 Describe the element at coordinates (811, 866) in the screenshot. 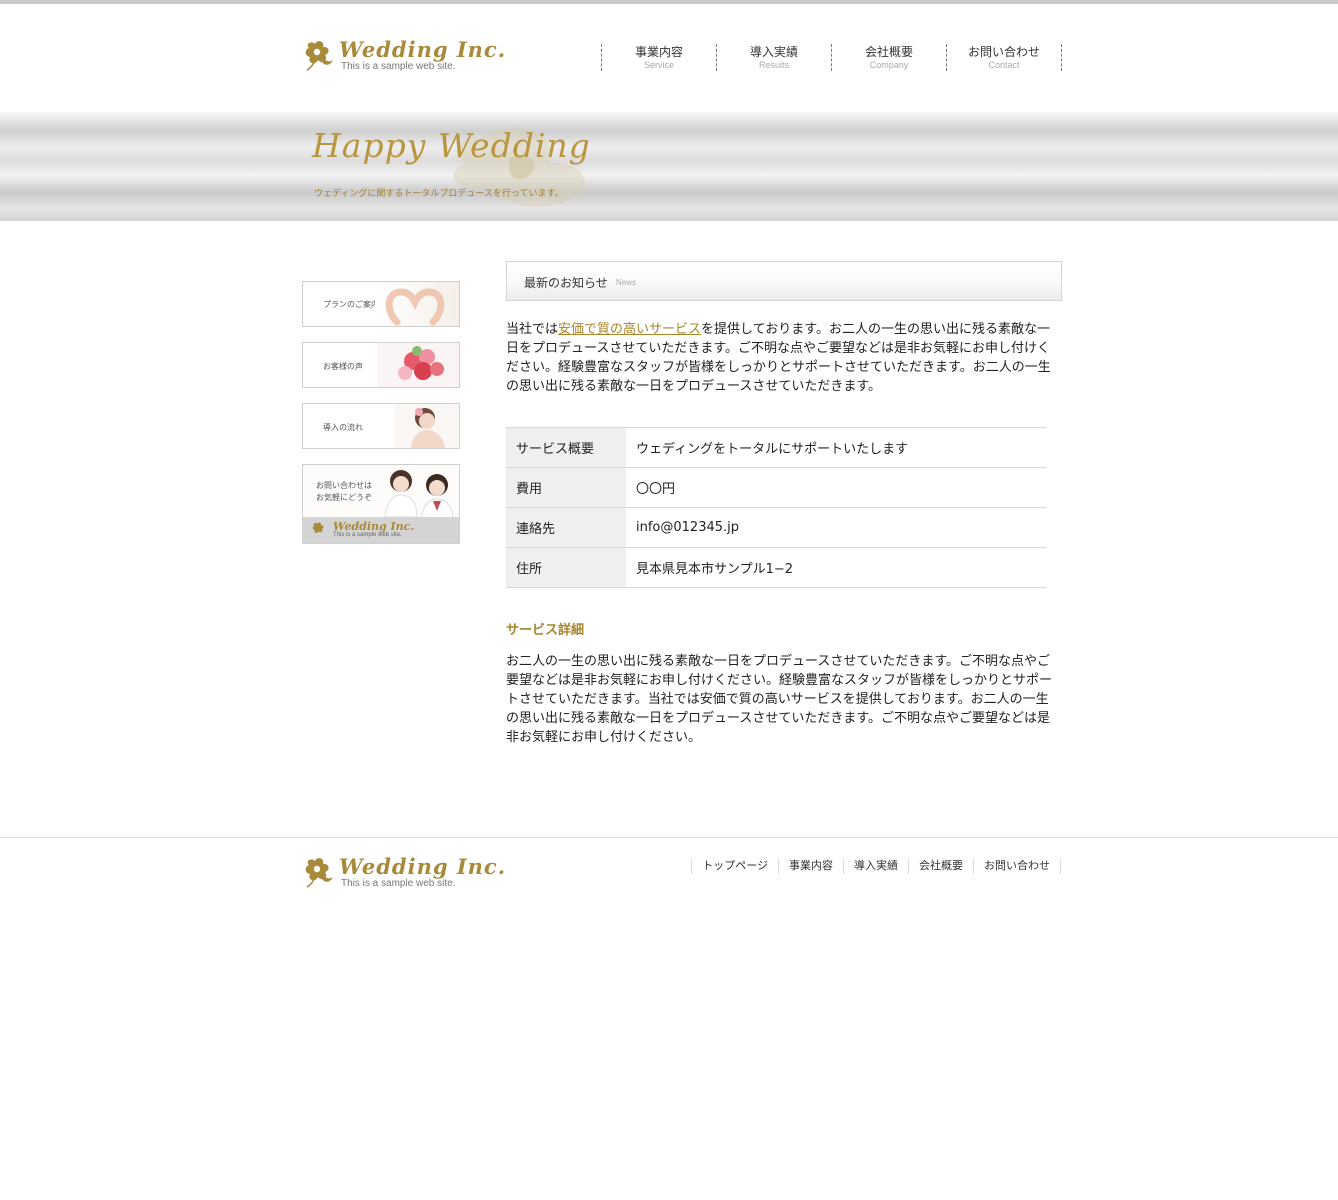

I see `footer-link-service: 事業内容` at that location.